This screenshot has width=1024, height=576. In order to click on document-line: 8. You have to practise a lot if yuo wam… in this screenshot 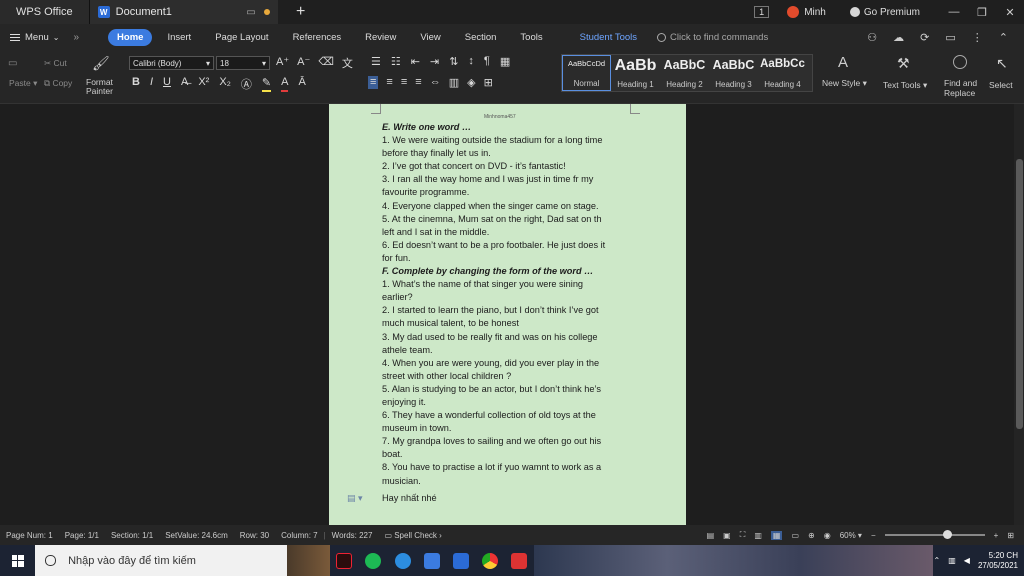, I will do `click(507, 467)`.